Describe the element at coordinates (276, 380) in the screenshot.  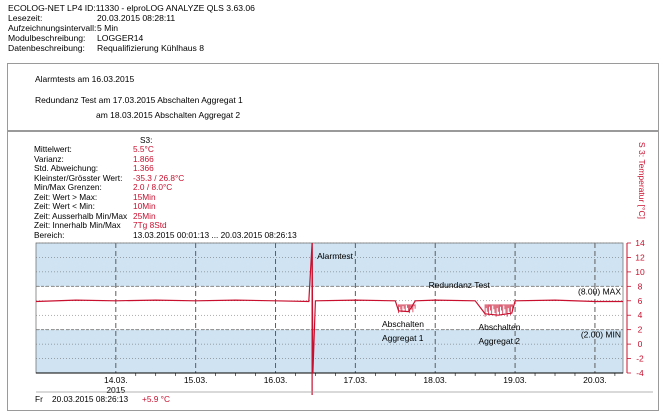
I see `x-tick-label: 16.03.` at that location.